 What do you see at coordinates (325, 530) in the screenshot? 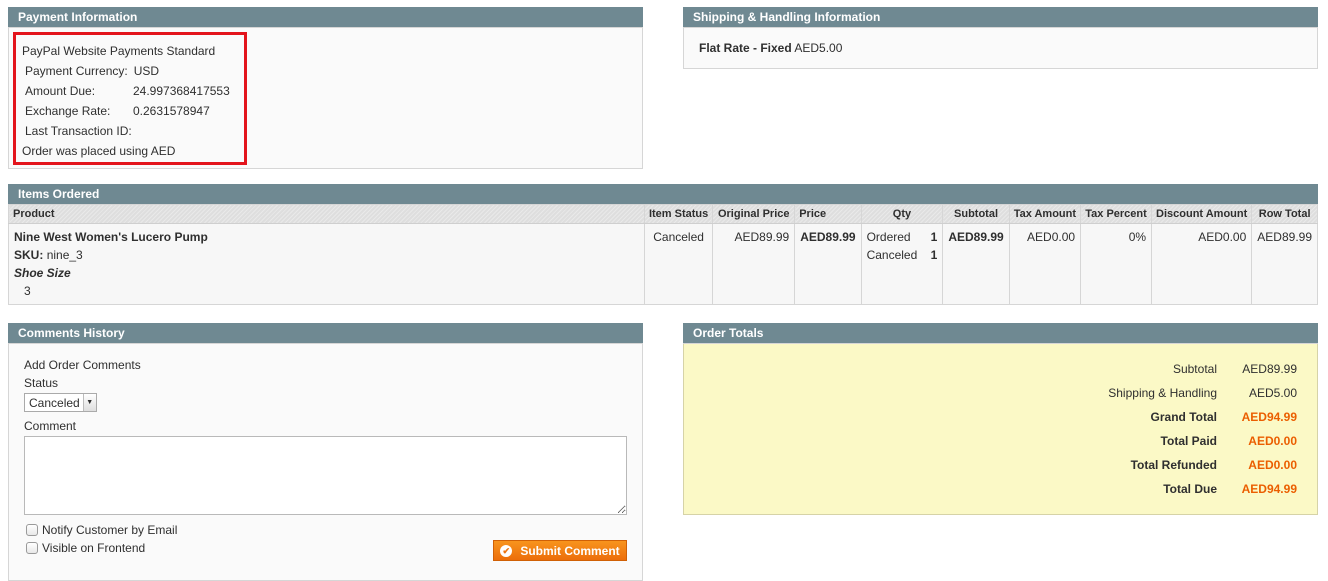
I see `notify-customer-option: Notify Customer by Email` at bounding box center [325, 530].